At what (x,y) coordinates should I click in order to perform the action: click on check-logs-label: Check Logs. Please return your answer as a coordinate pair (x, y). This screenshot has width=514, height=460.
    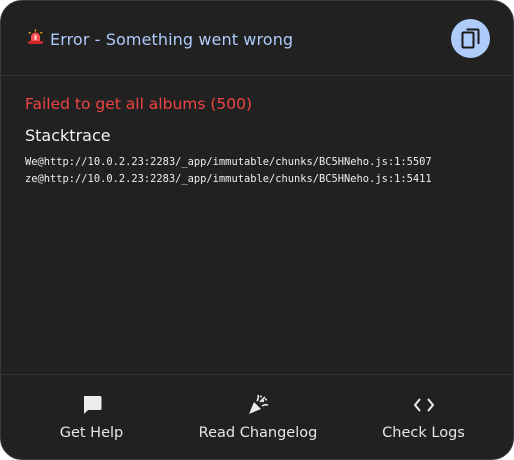
    Looking at the image, I should click on (423, 433).